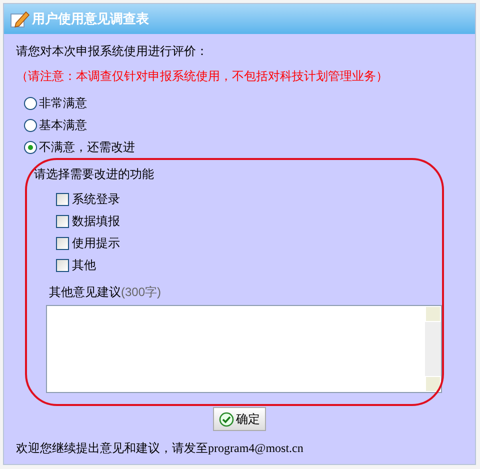 This screenshot has width=480, height=469. Describe the element at coordinates (94, 174) in the screenshot. I see `features-prompt: 请选择需要改进的功能` at that location.